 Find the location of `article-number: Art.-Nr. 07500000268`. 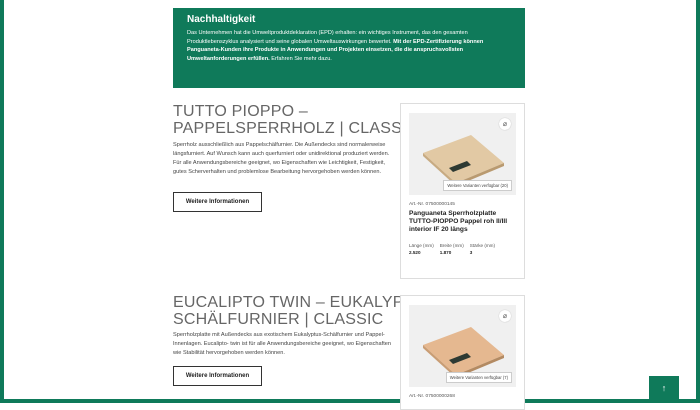

article-number: Art.-Nr. 07500000268 is located at coordinates (432, 396).